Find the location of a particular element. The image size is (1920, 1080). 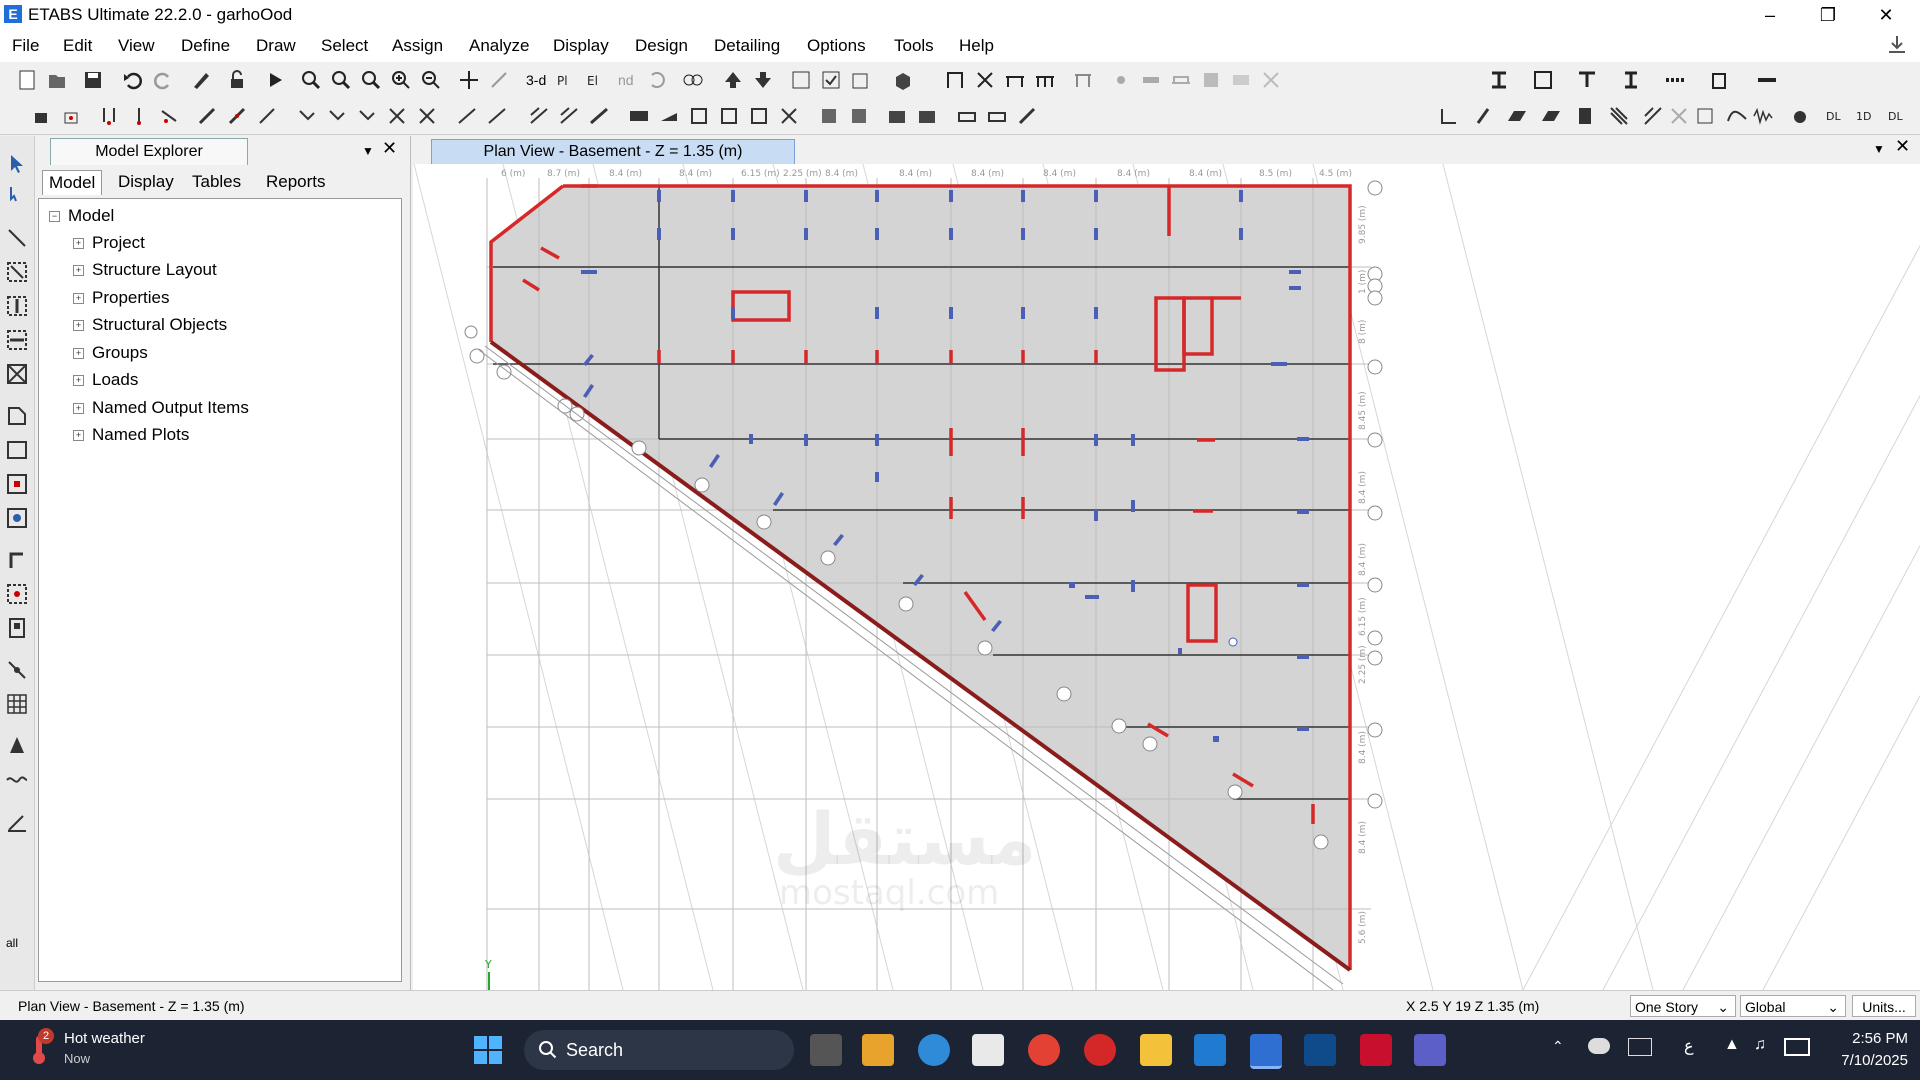

onedrive-icon is located at coordinates (1599, 1046).